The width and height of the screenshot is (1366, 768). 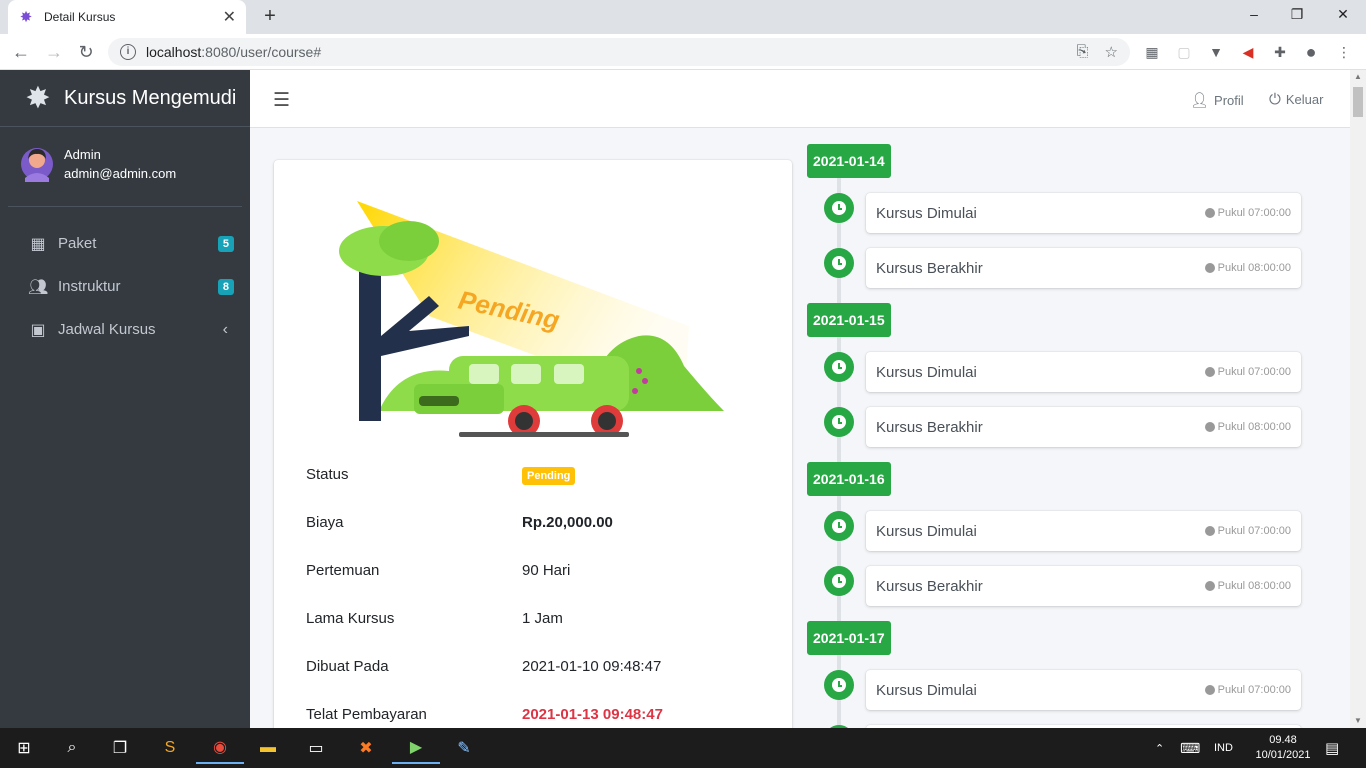 What do you see at coordinates (1248, 52) in the screenshot?
I see `megaphone-extension-icon: ◀` at bounding box center [1248, 52].